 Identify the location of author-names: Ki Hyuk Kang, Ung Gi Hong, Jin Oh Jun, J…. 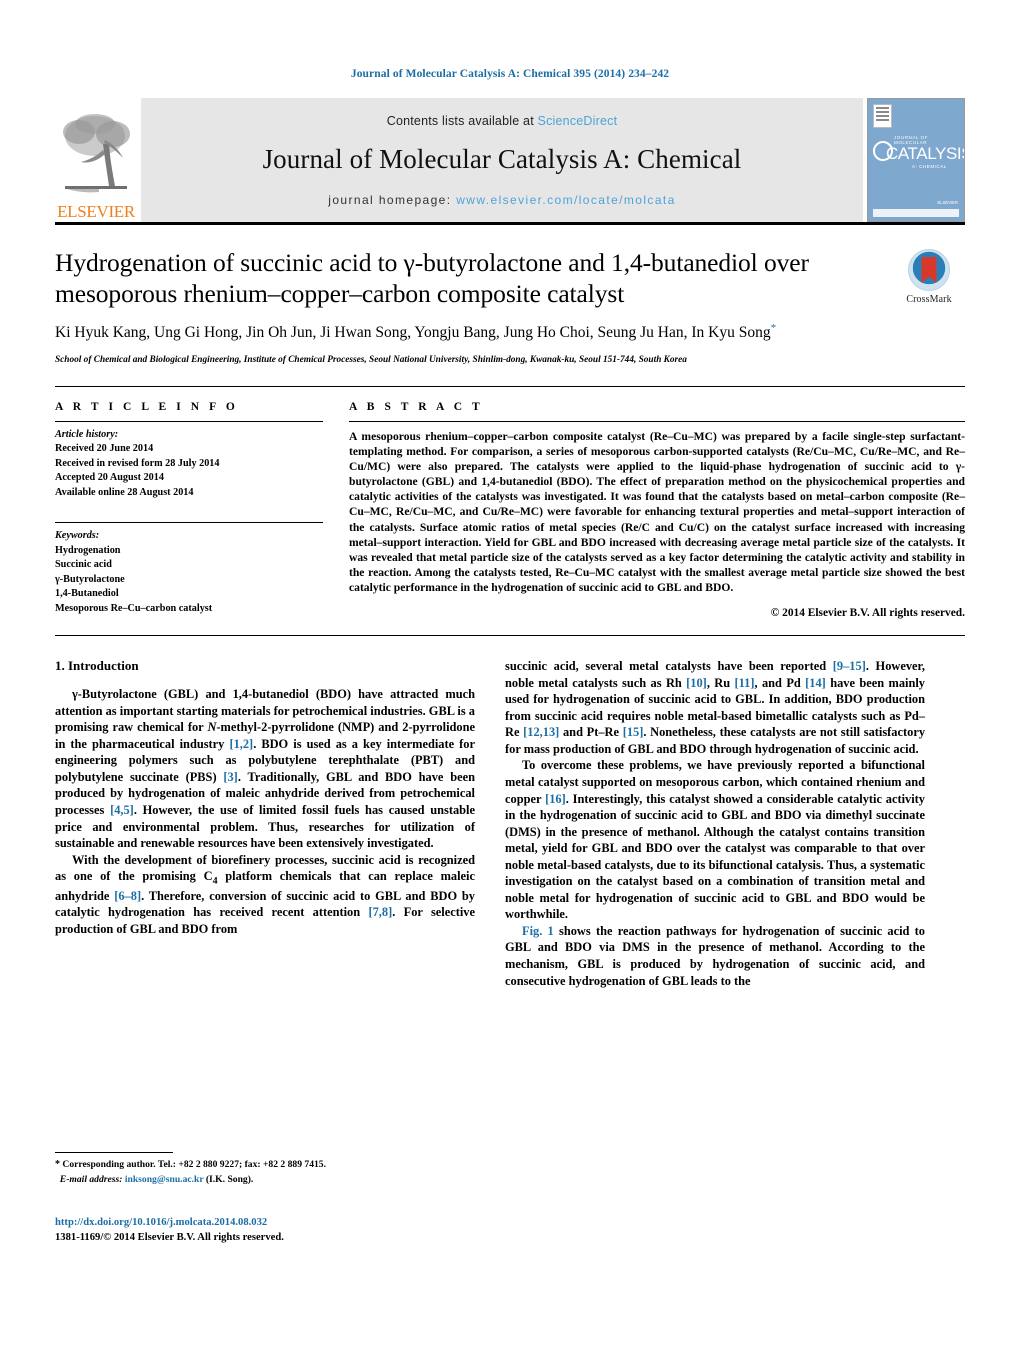
(413, 333).